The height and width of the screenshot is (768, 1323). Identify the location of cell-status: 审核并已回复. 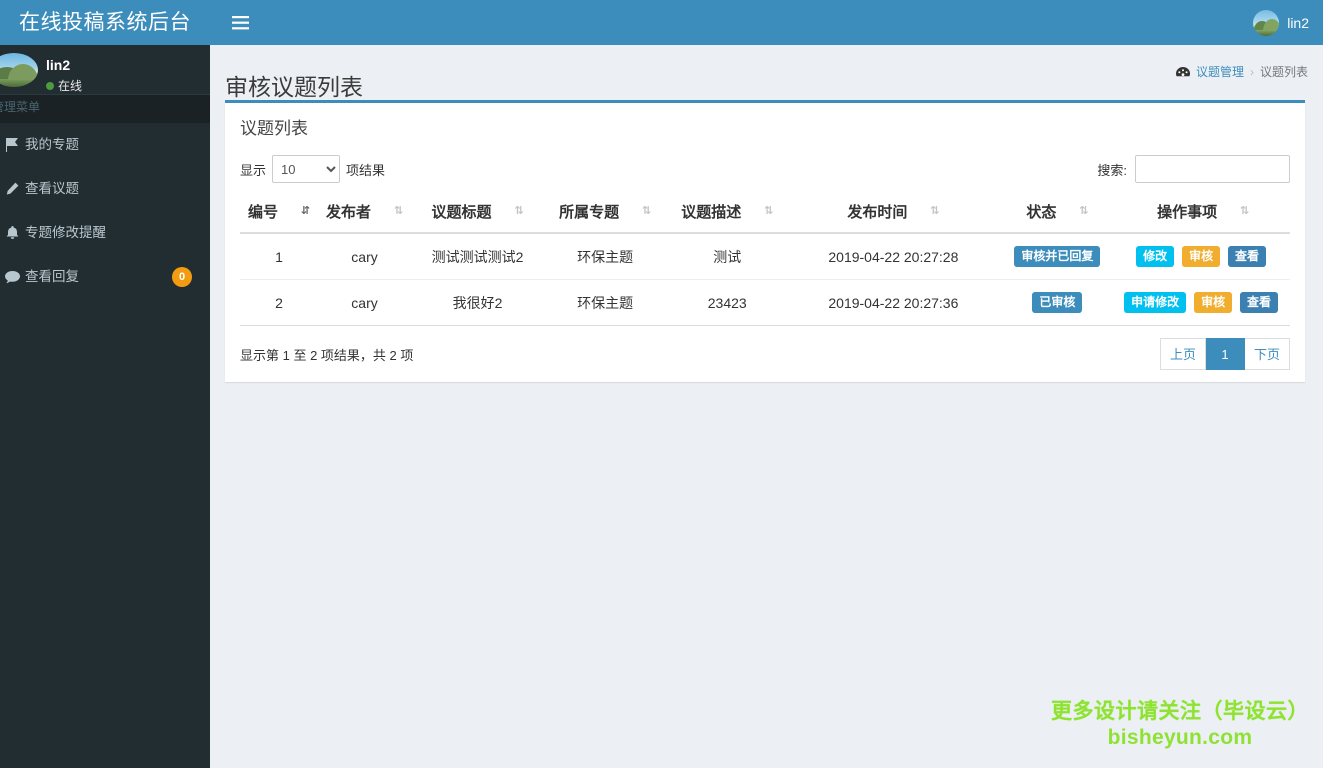
(1057, 256).